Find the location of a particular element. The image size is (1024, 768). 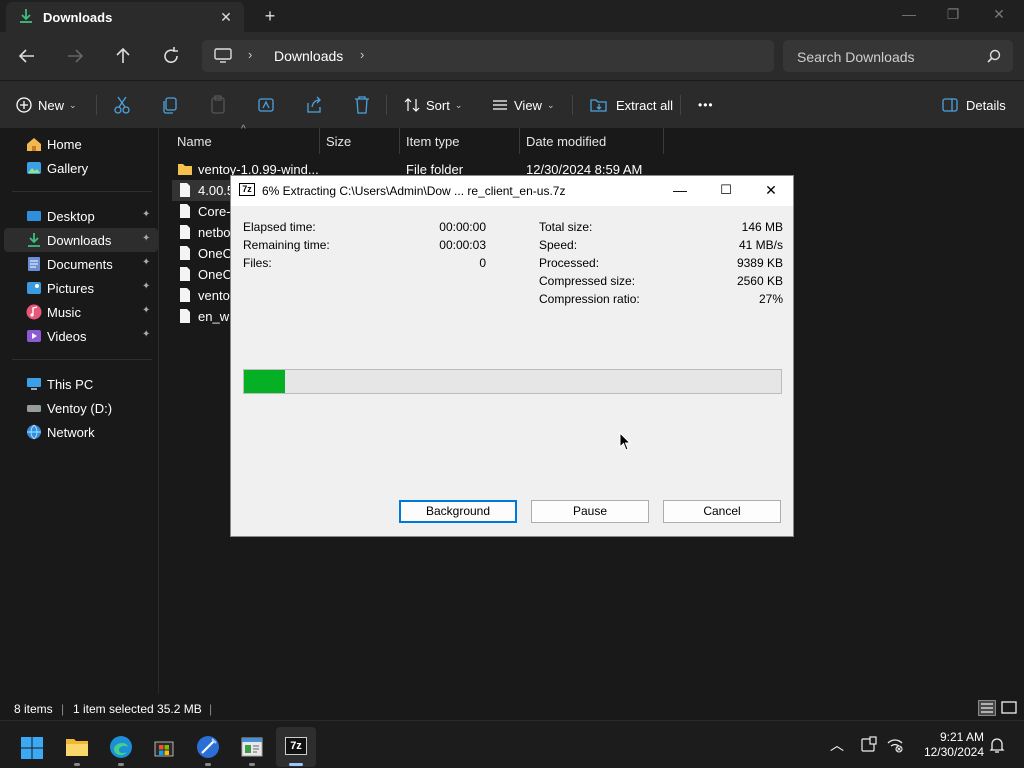

sidebar-item-music: Music ✦ is located at coordinates (81, 312).